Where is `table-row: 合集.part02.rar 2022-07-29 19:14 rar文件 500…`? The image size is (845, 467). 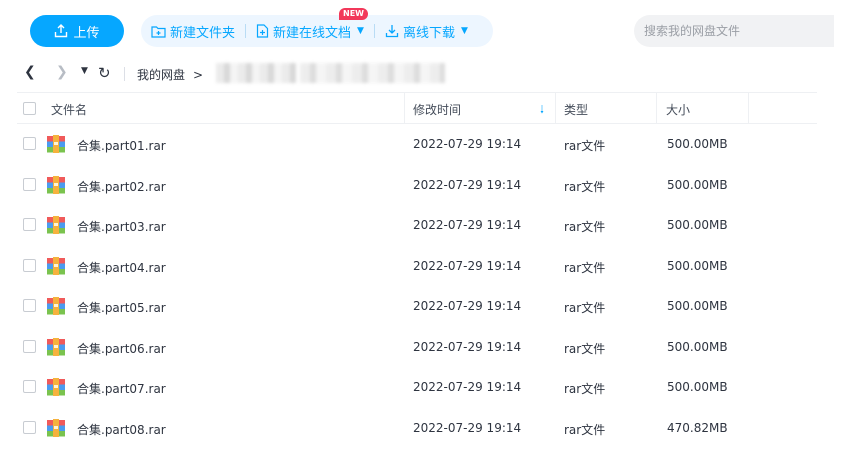
table-row: 合集.part02.rar 2022-07-29 19:14 rar文件 500… is located at coordinates (417, 185).